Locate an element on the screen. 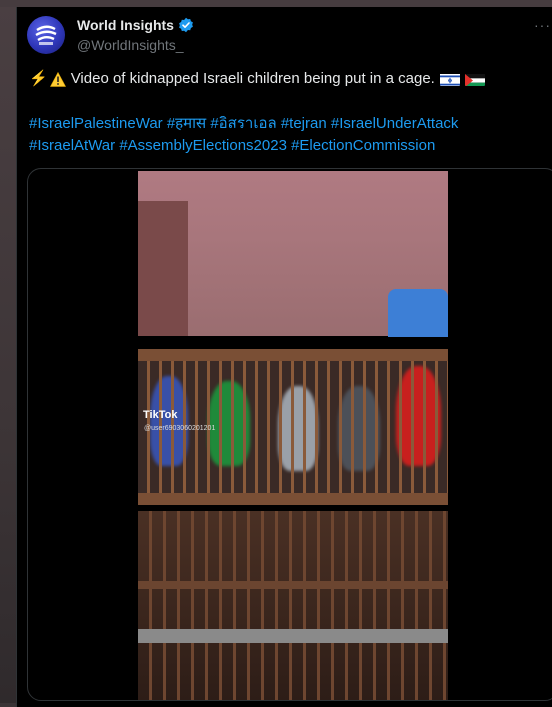  hashtag-link: #AssemblyElections2023 is located at coordinates (203, 145).